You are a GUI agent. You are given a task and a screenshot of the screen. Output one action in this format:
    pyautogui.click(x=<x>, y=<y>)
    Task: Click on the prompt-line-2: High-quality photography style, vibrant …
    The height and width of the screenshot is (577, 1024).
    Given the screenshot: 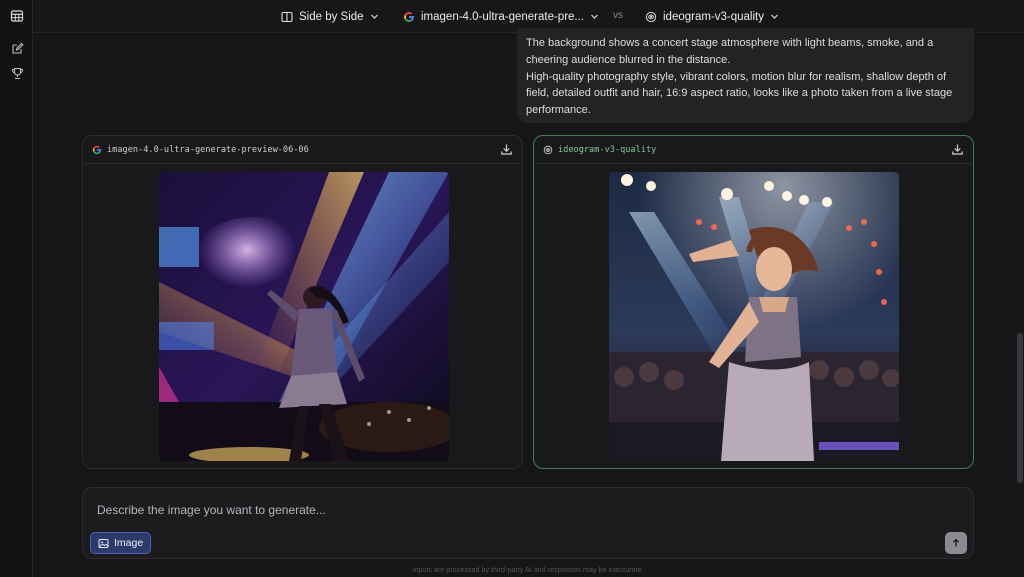 What is the action you would take?
    pyautogui.click(x=739, y=93)
    